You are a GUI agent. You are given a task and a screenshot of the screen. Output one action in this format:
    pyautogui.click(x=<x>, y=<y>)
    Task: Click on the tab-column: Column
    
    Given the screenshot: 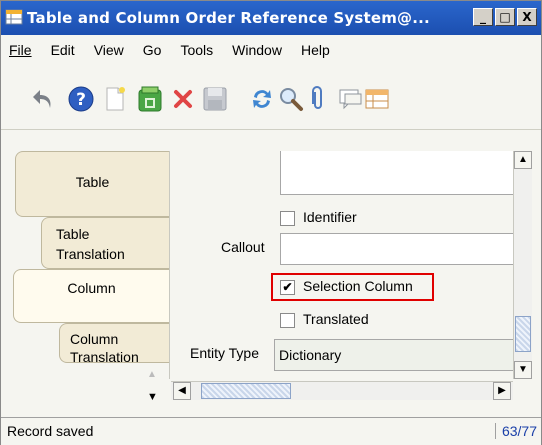 What is the action you would take?
    pyautogui.click(x=91, y=296)
    